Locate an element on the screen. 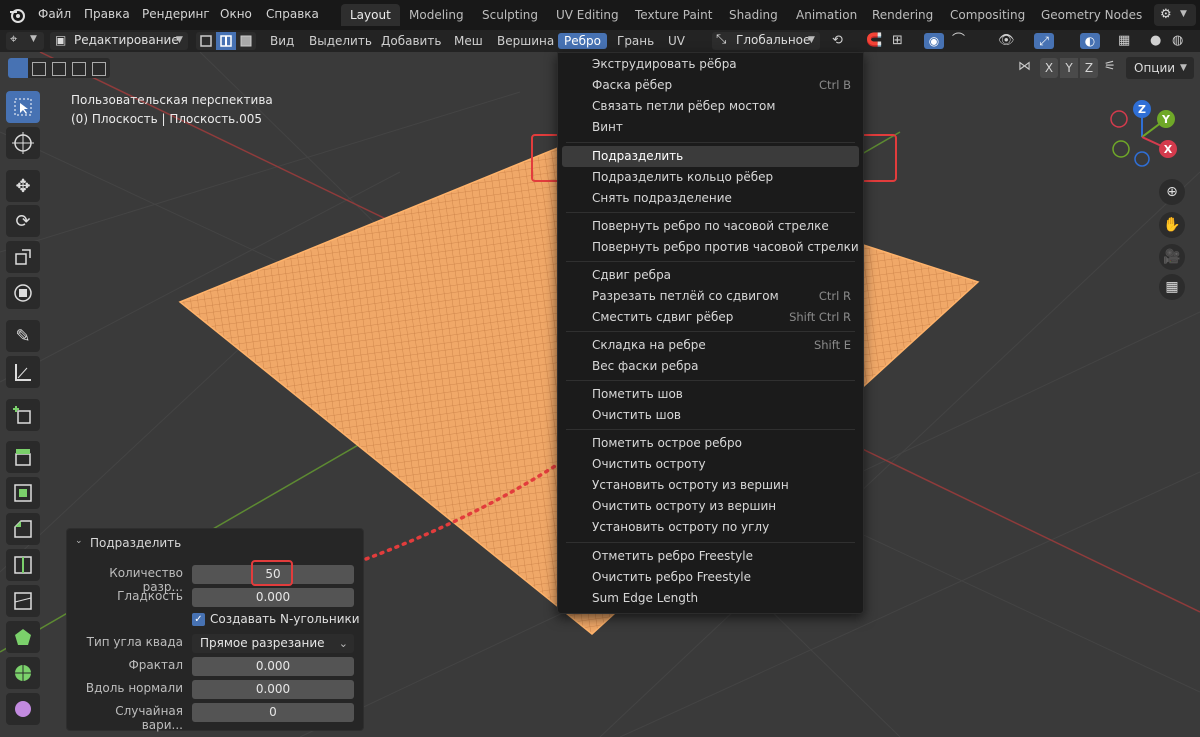  menu-item-extrude-edges: Экструдировать рёбра is located at coordinates (710, 64).